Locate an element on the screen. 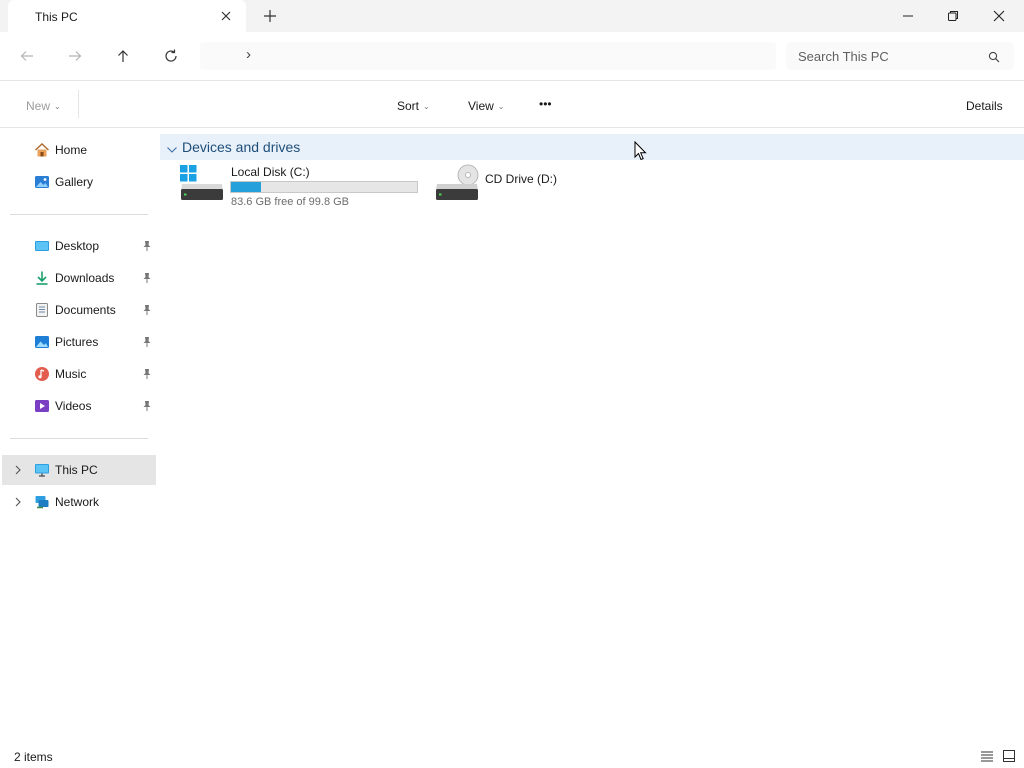 The height and width of the screenshot is (768, 1024). close-tab-icon is located at coordinates (226, 16).